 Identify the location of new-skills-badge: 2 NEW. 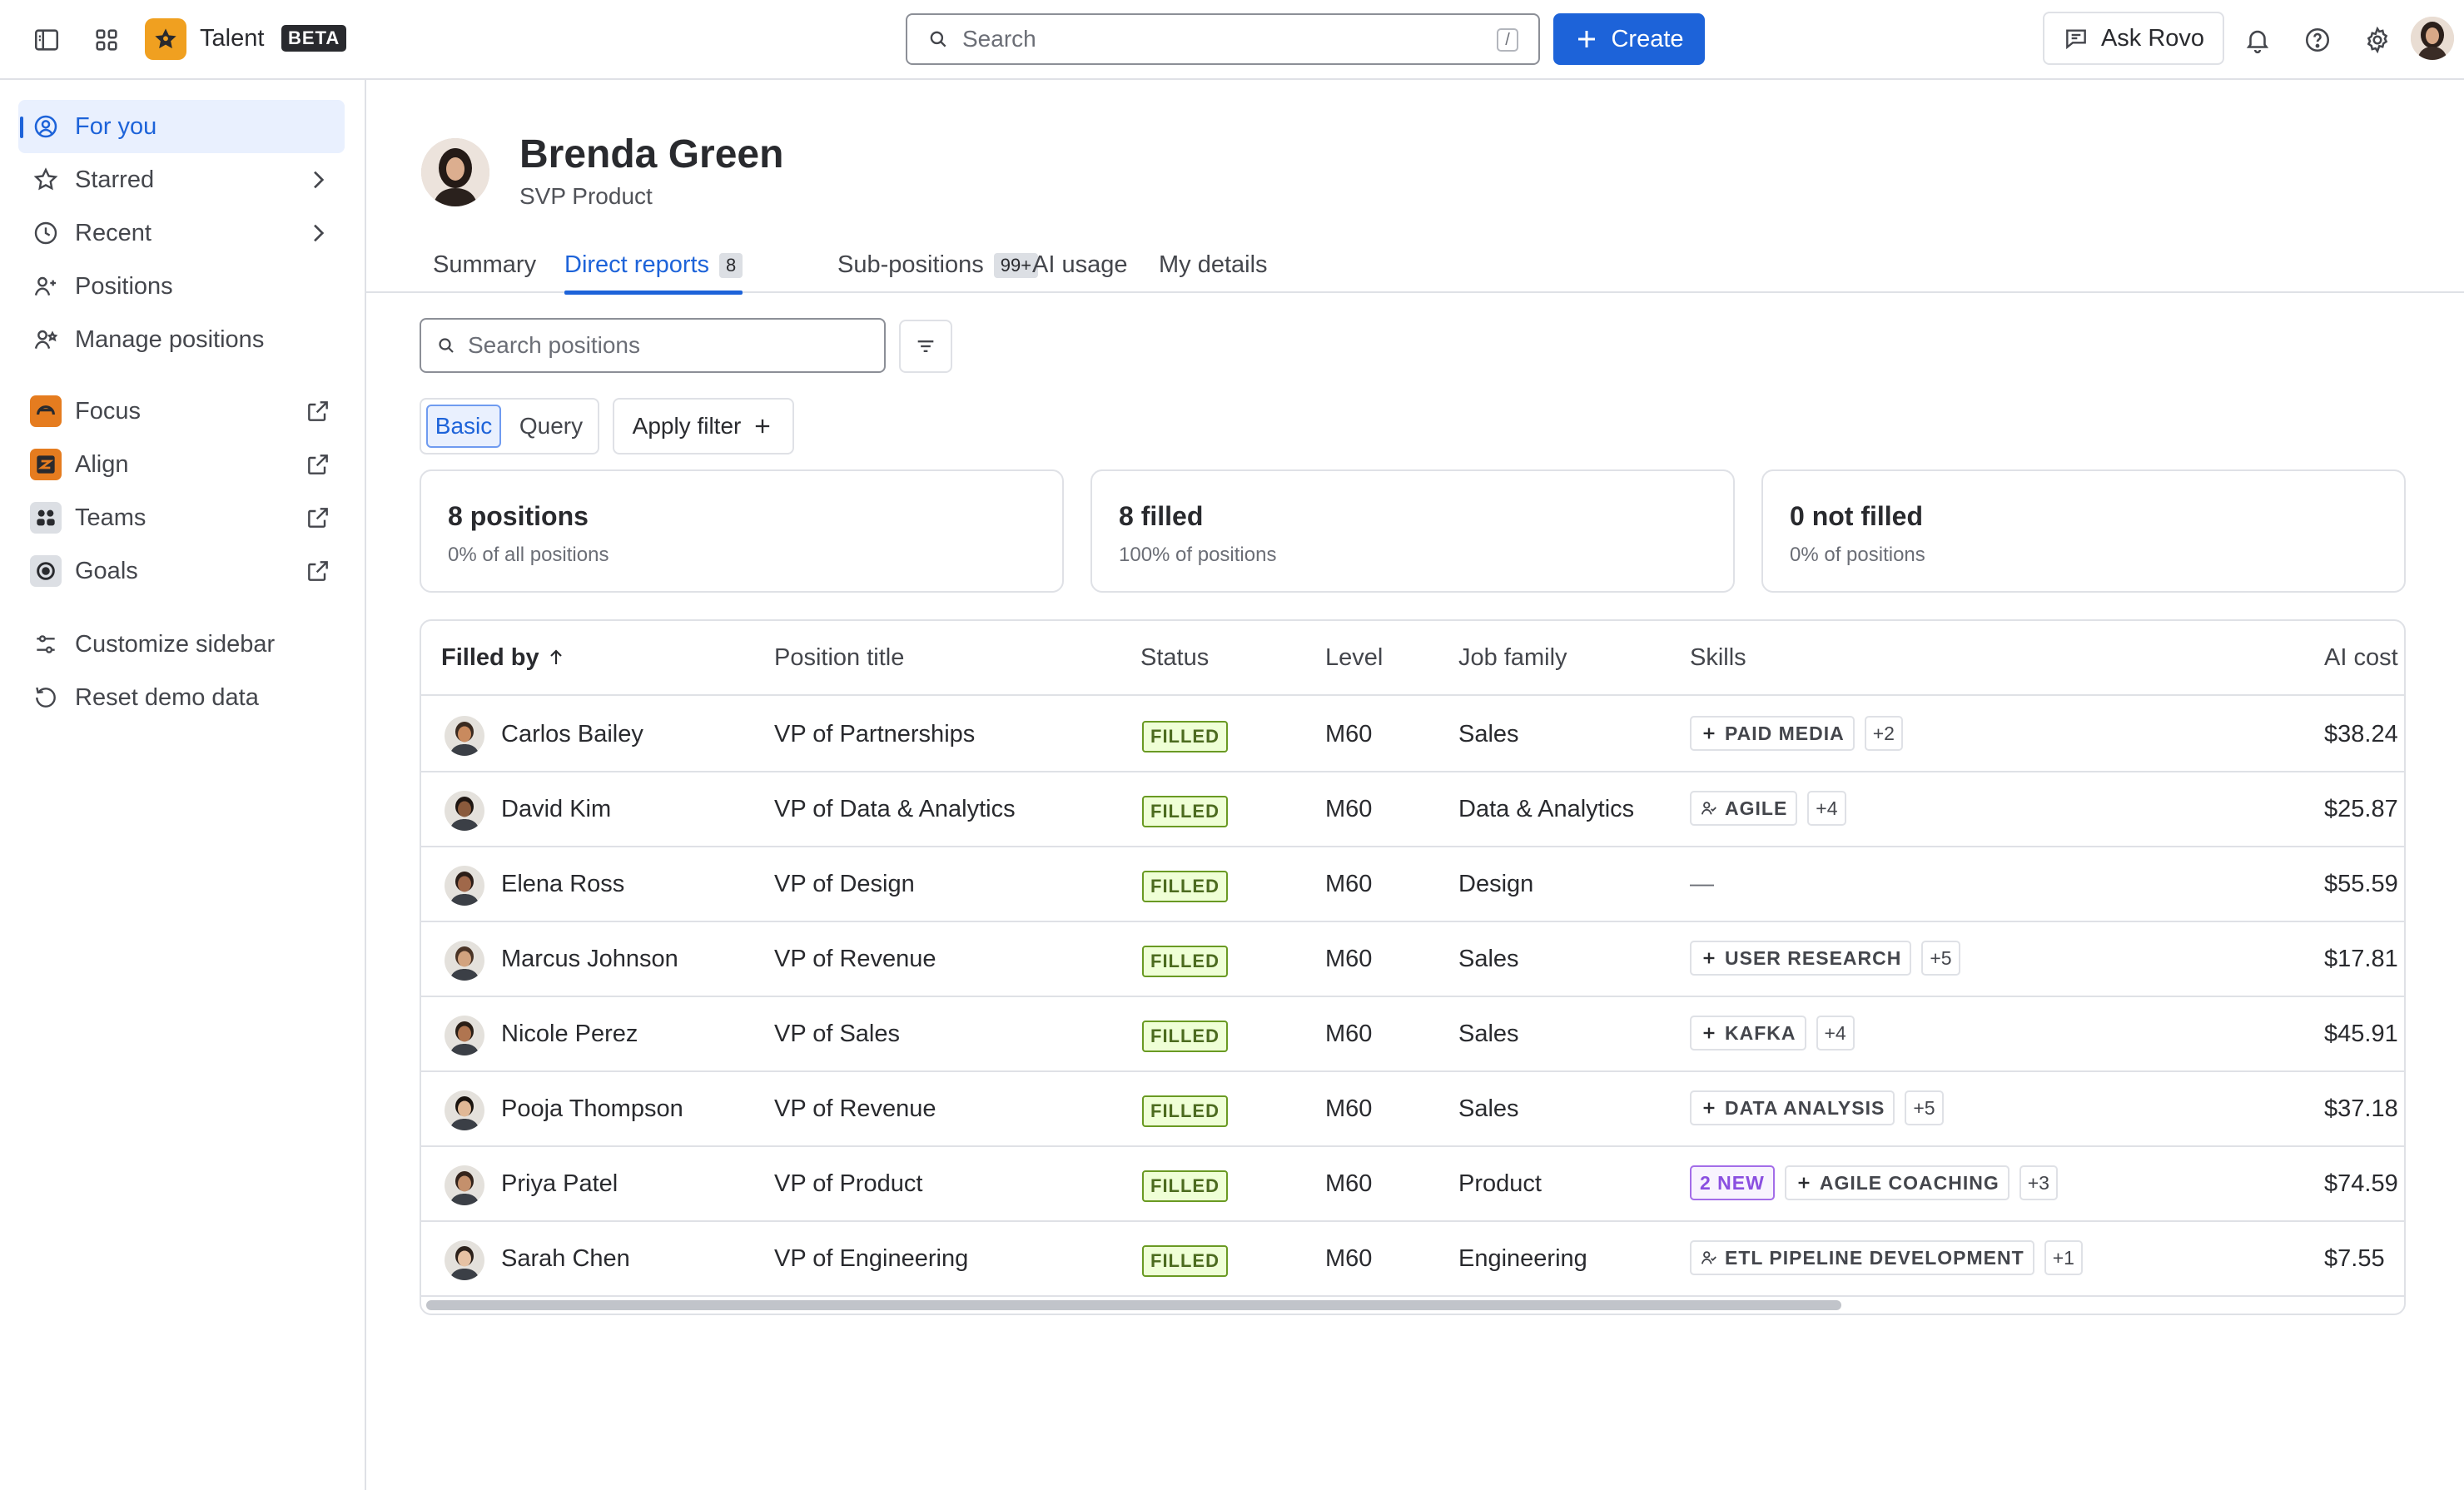
(1732, 1182).